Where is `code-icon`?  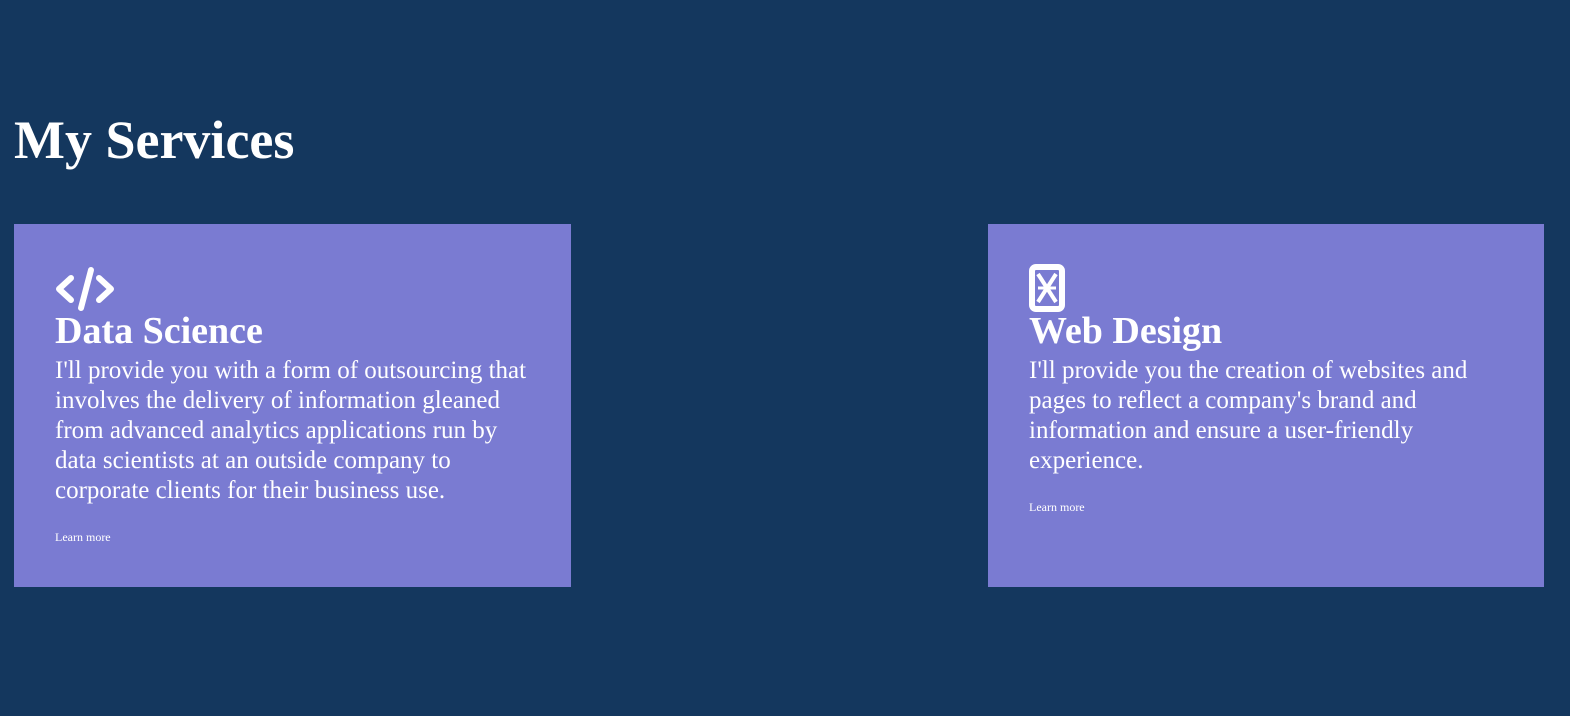
code-icon is located at coordinates (295, 289).